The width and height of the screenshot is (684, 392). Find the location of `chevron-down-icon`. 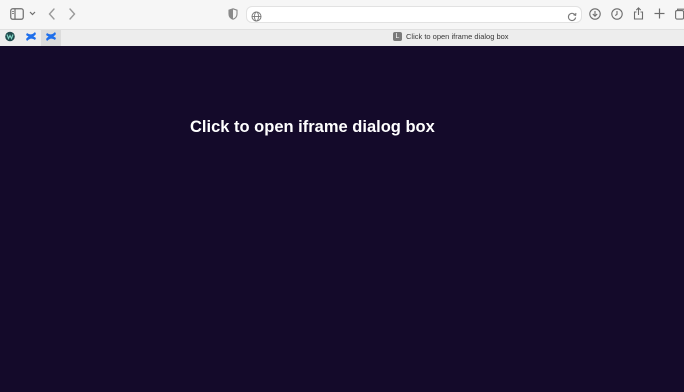

chevron-down-icon is located at coordinates (32, 13).